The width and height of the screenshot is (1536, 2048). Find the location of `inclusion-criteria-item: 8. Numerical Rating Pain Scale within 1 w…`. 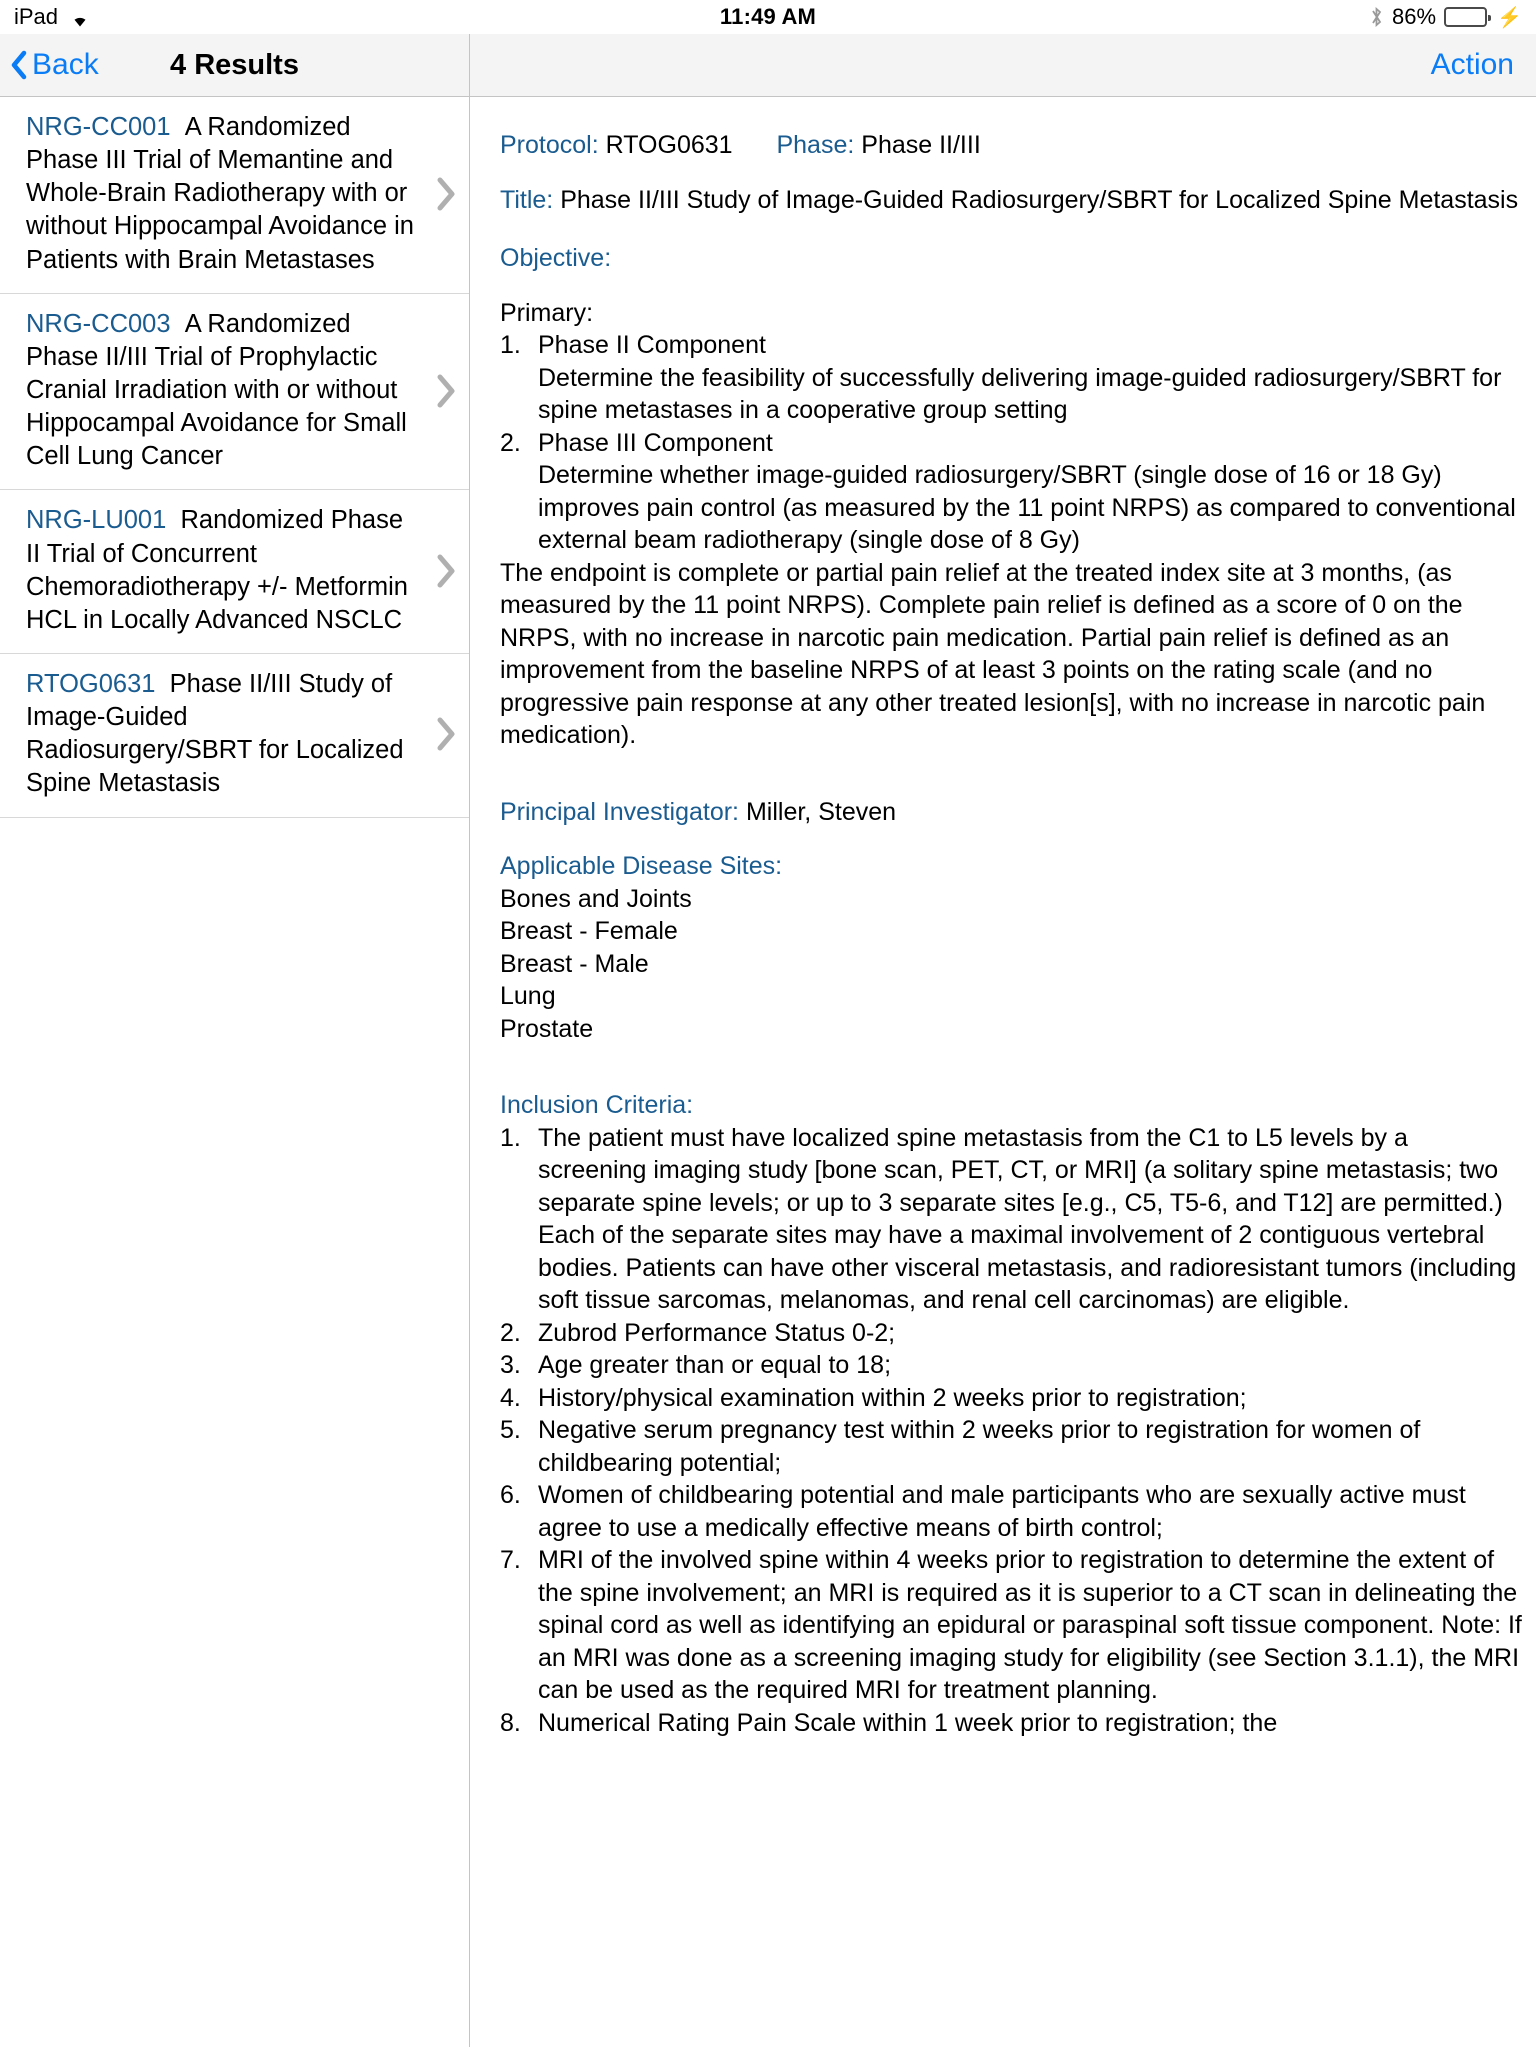

inclusion-criteria-item: 8. Numerical Rating Pain Scale within 1 w… is located at coordinates (1011, 1723).